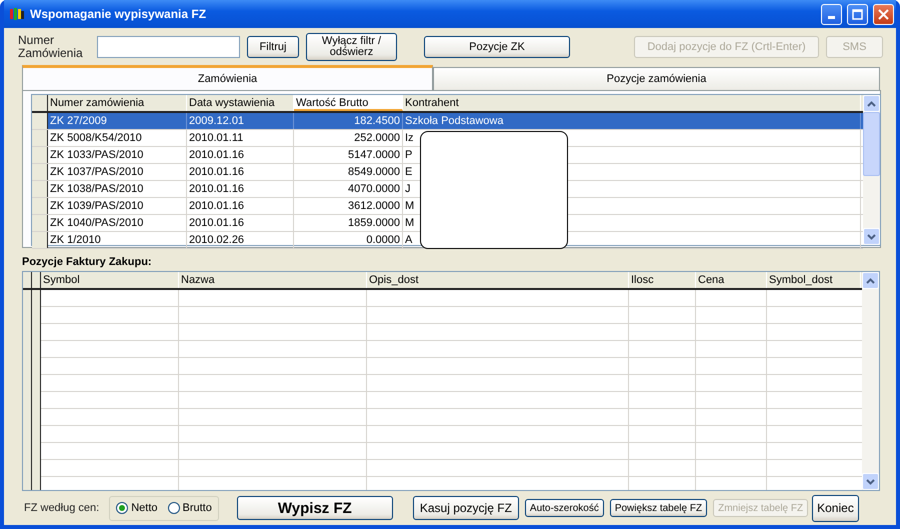  Describe the element at coordinates (117, 206) in the screenshot. I see `table-cell: ZK 1039/PAS/2010` at that location.